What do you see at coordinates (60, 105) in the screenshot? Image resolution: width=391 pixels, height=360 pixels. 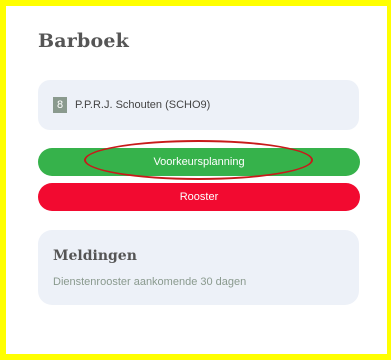 I see `user-number-badge: 8` at bounding box center [60, 105].